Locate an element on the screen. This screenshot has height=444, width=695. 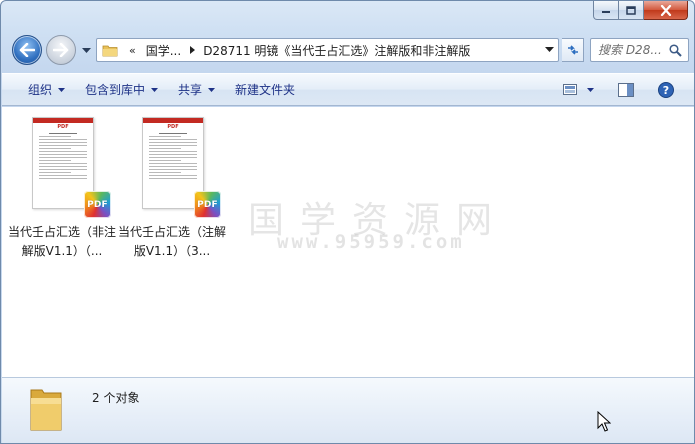
new-folder-label: 新建文件夹 is located at coordinates (265, 90).